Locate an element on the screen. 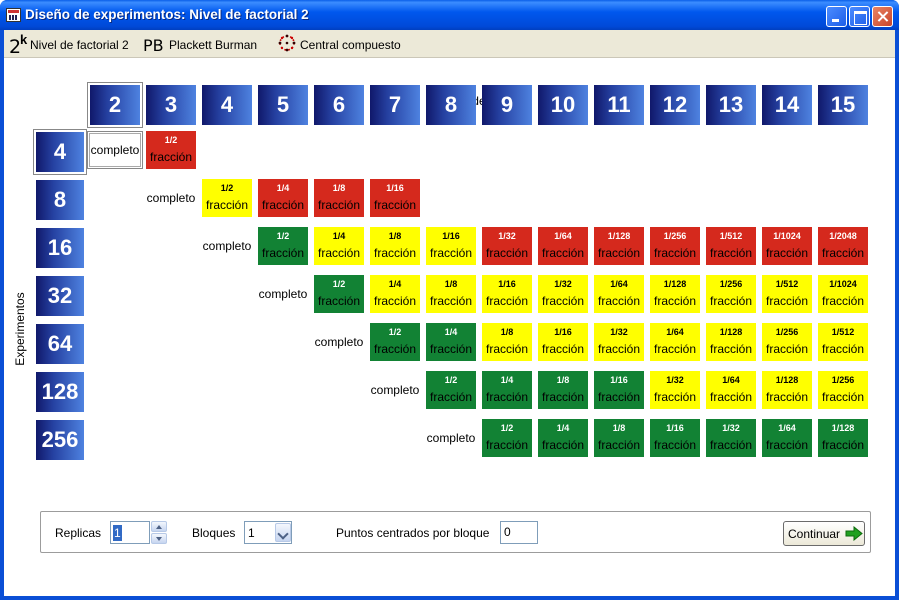 This screenshot has height=600, width=899. fraction-cell-32-6: 1/2 fracción is located at coordinates (339, 294).